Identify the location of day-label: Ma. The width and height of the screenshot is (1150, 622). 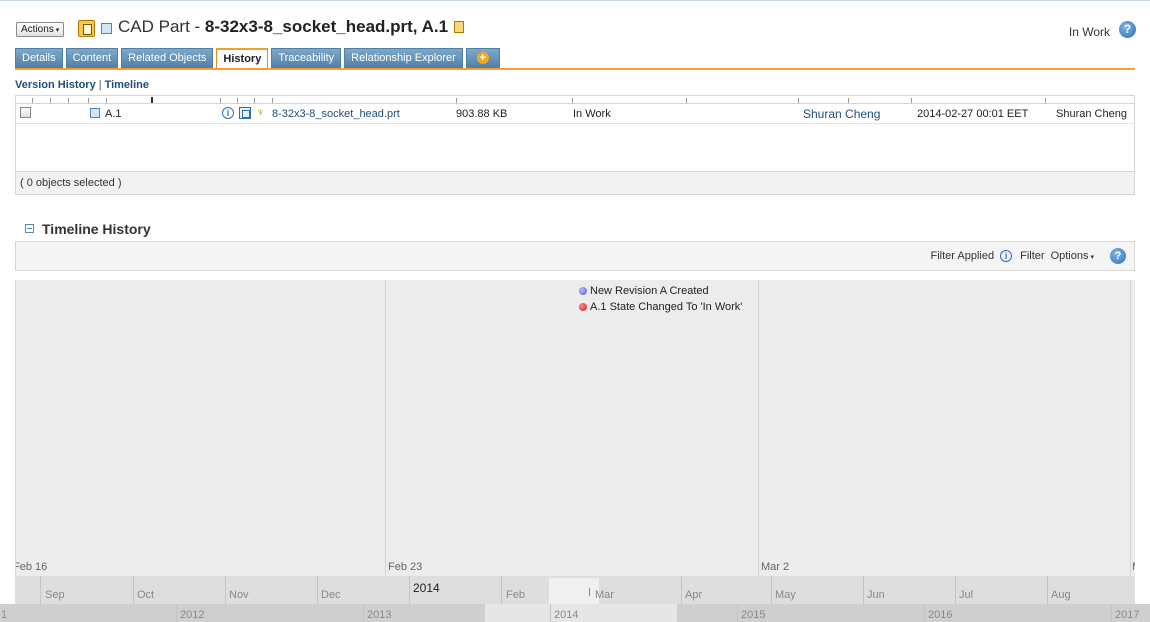
(1133, 567).